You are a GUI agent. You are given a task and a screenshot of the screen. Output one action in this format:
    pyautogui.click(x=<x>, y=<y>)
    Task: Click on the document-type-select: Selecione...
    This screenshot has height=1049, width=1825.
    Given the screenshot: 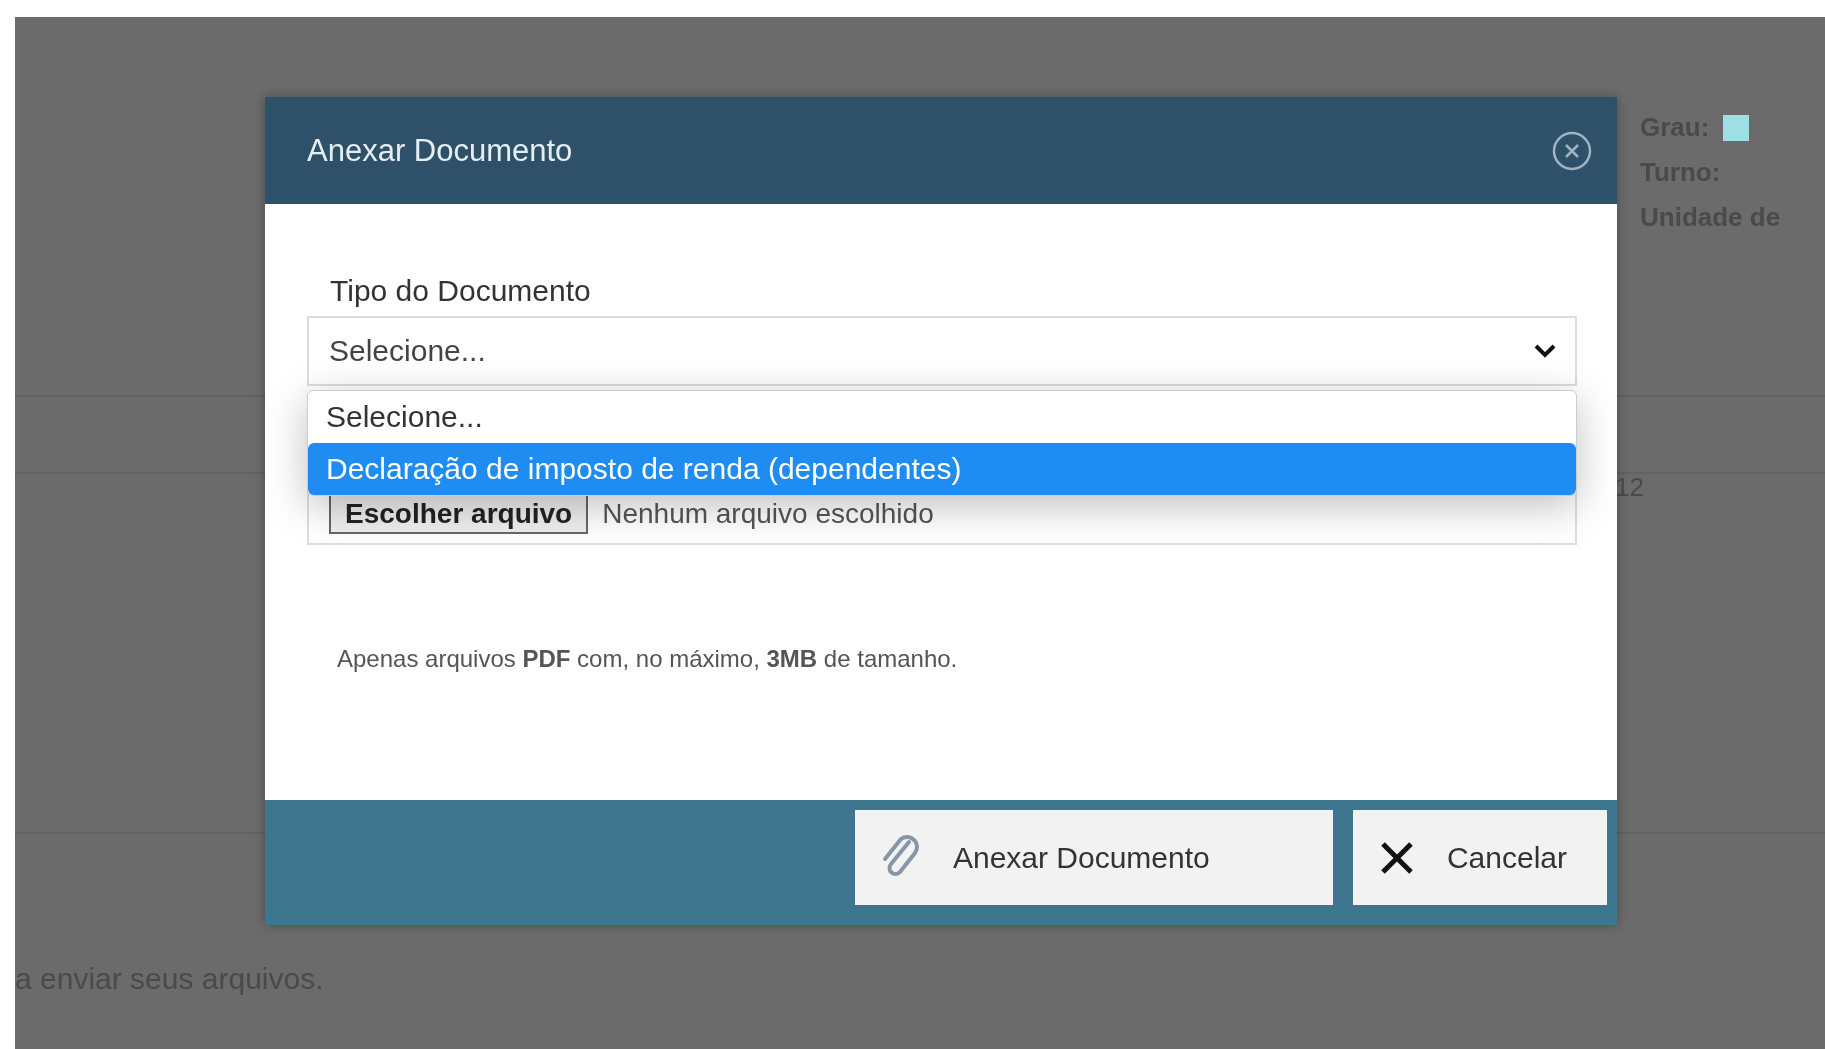 What is the action you would take?
    pyautogui.click(x=942, y=351)
    